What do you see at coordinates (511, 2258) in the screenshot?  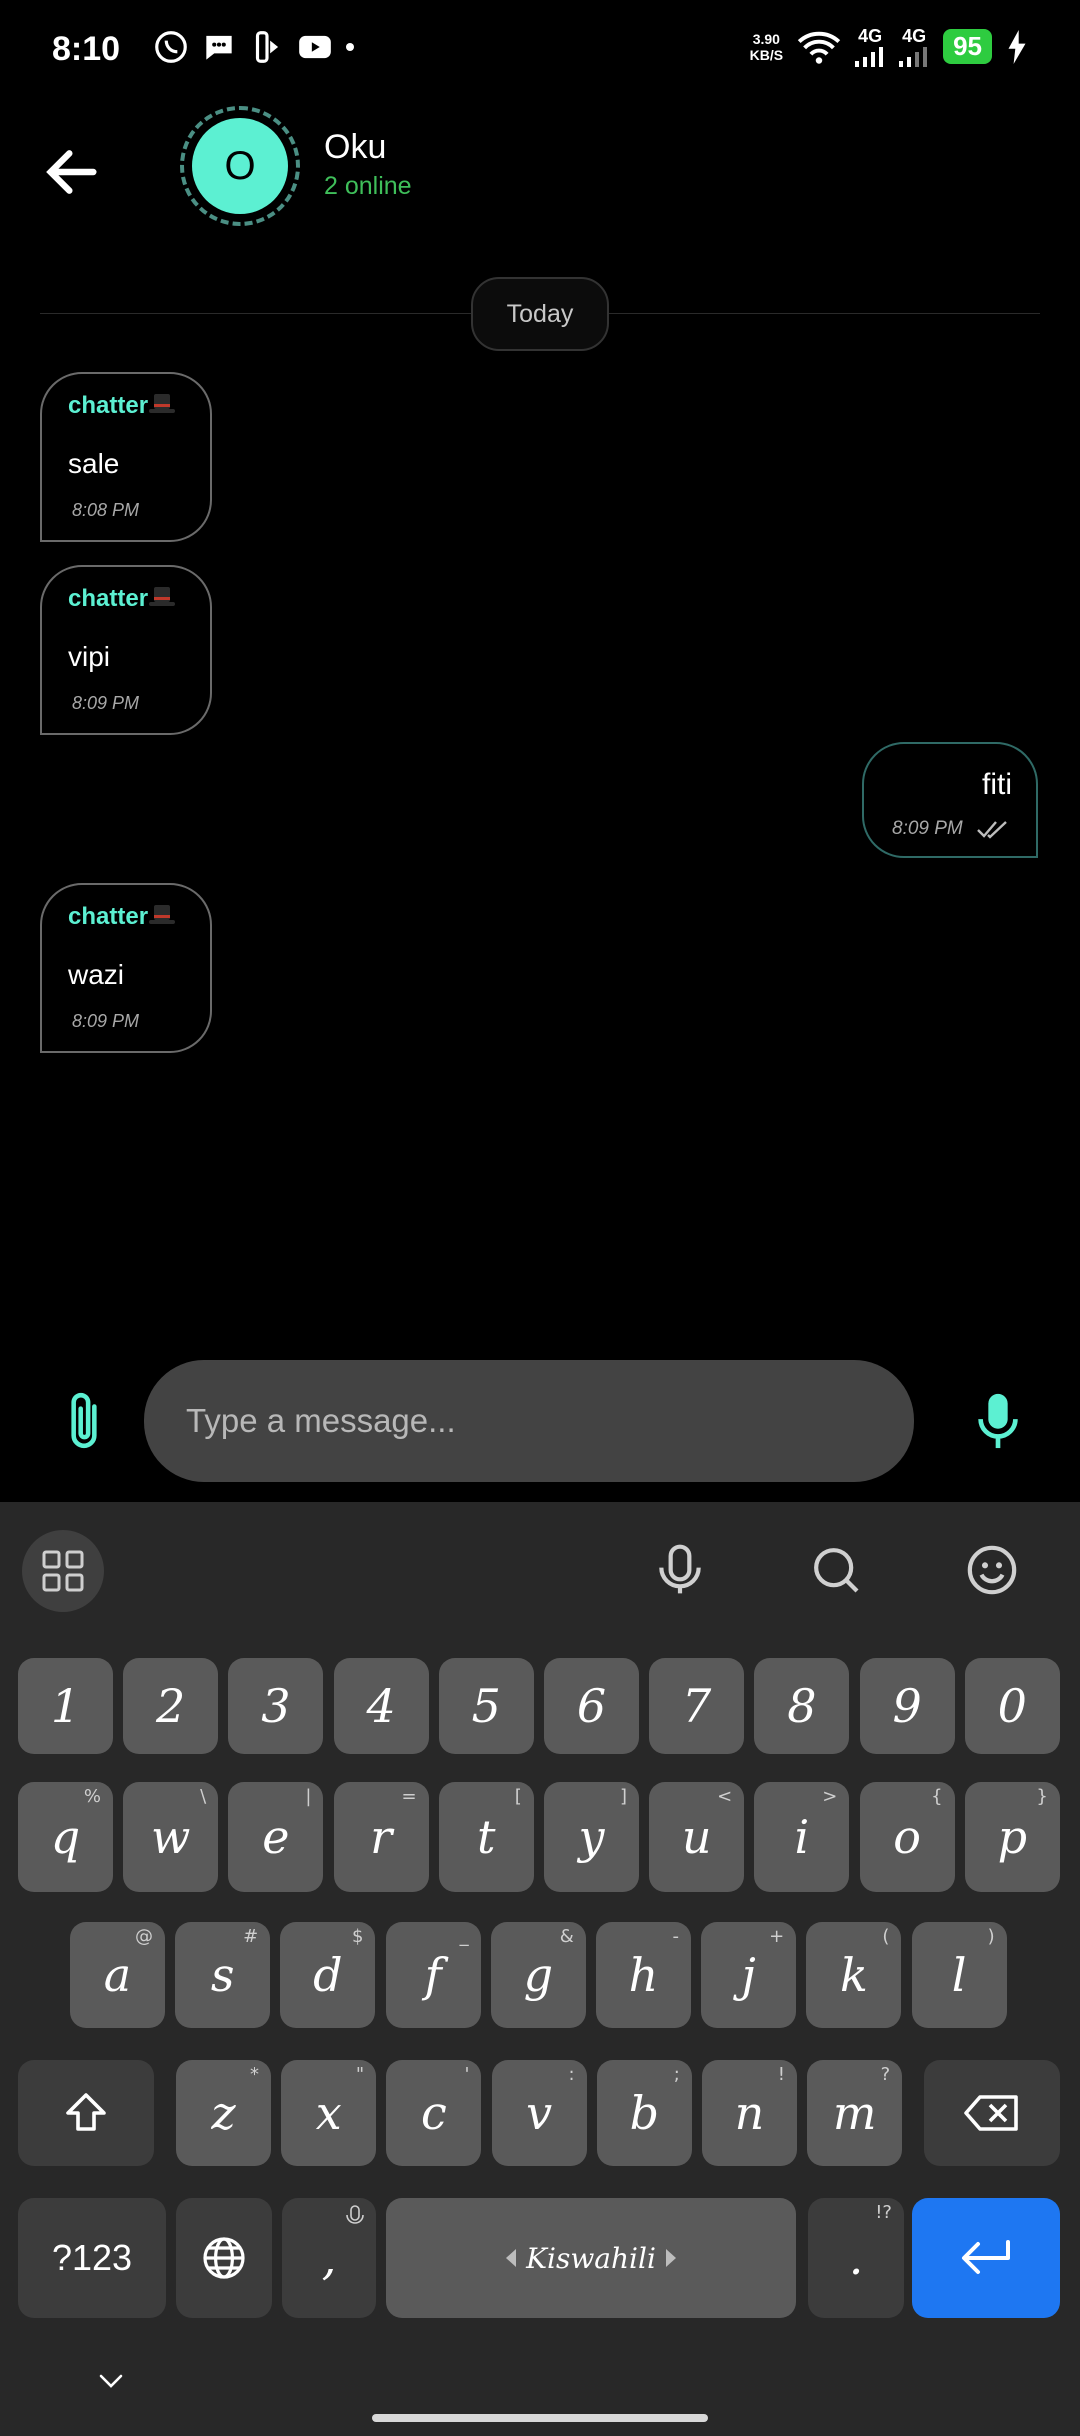 I see `space-left-arrow-icon` at bounding box center [511, 2258].